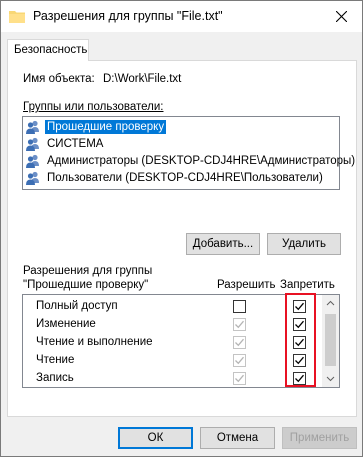 This screenshot has height=457, width=363. I want to click on permission-row: Чтение и выполнение, so click(173, 343).